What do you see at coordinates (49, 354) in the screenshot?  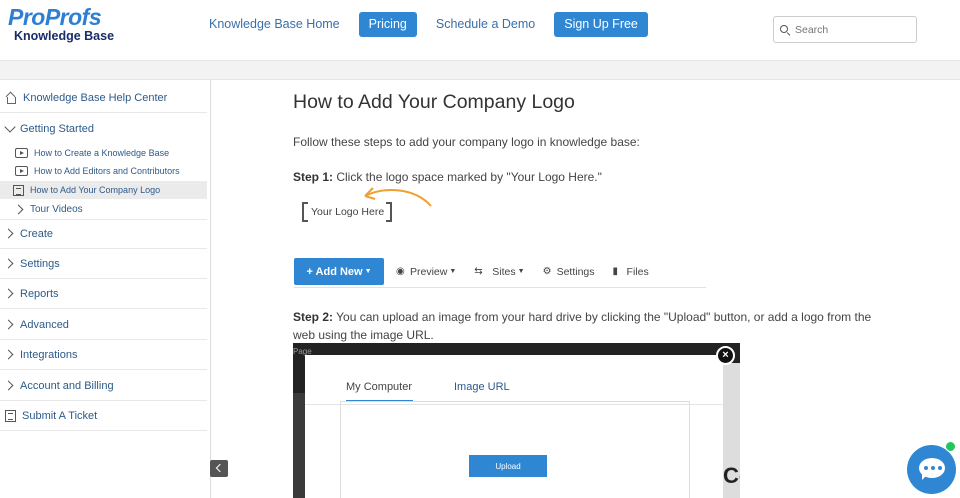 I see `sidebar-item-label: Integrations` at bounding box center [49, 354].